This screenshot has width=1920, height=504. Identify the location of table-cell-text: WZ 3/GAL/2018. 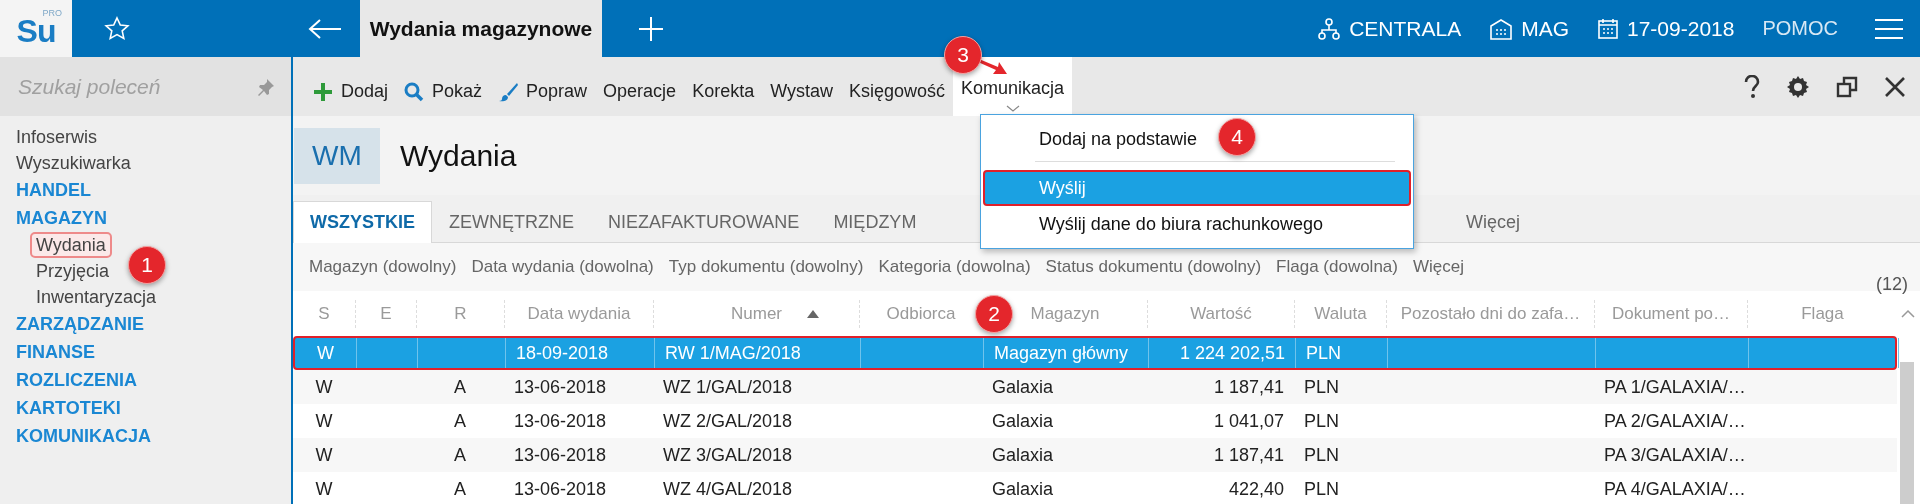
(728, 455).